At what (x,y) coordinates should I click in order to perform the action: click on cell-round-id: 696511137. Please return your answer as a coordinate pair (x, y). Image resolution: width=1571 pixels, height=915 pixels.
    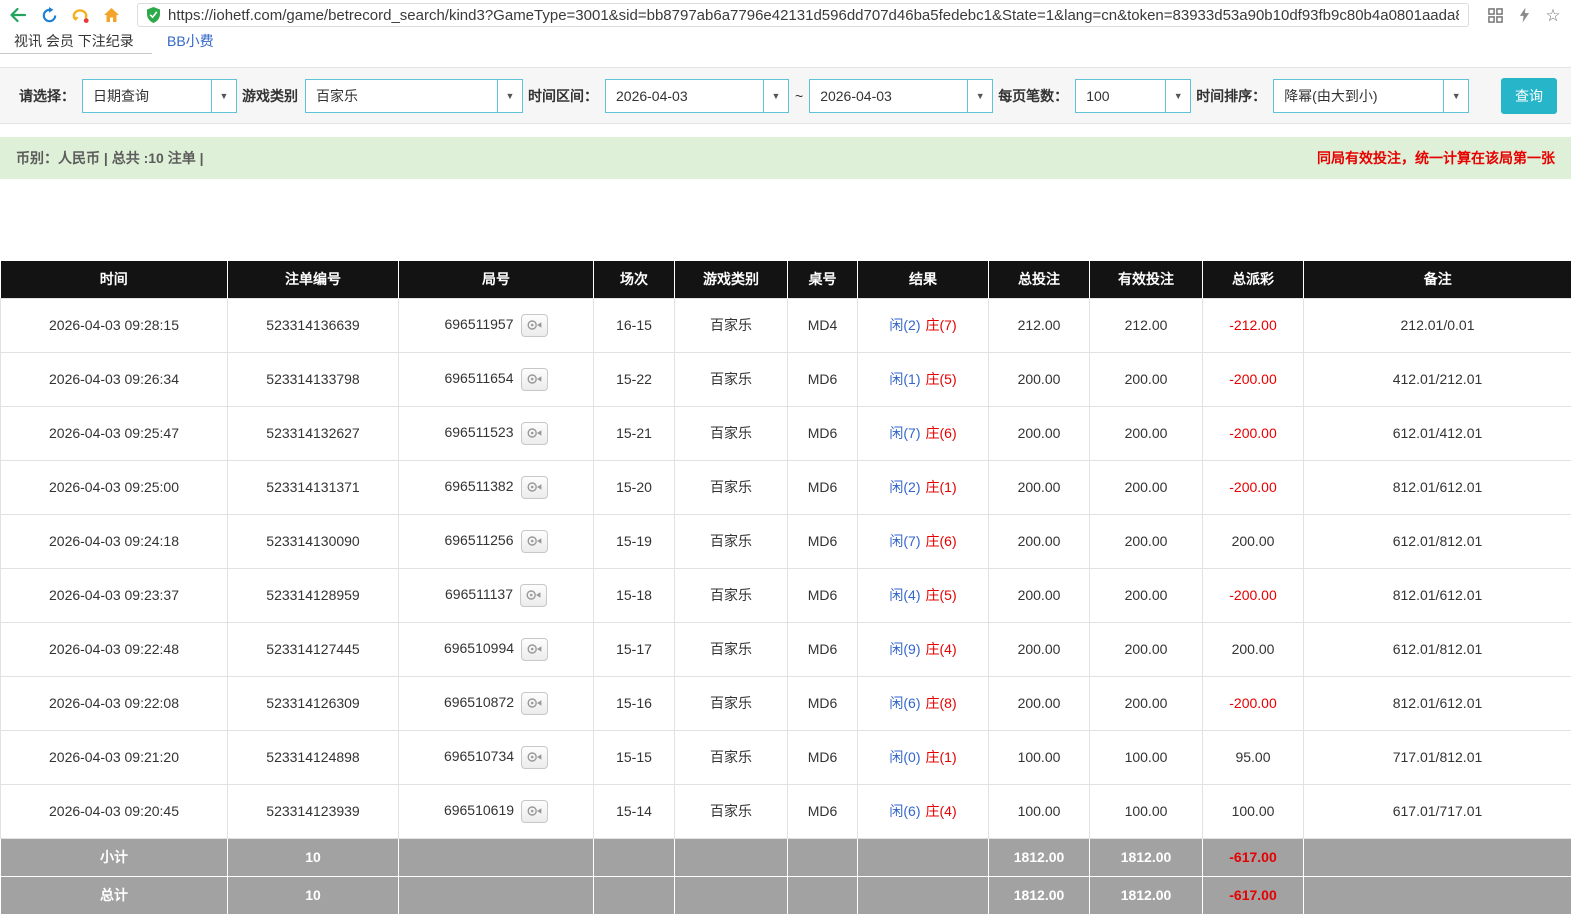
    Looking at the image, I should click on (496, 595).